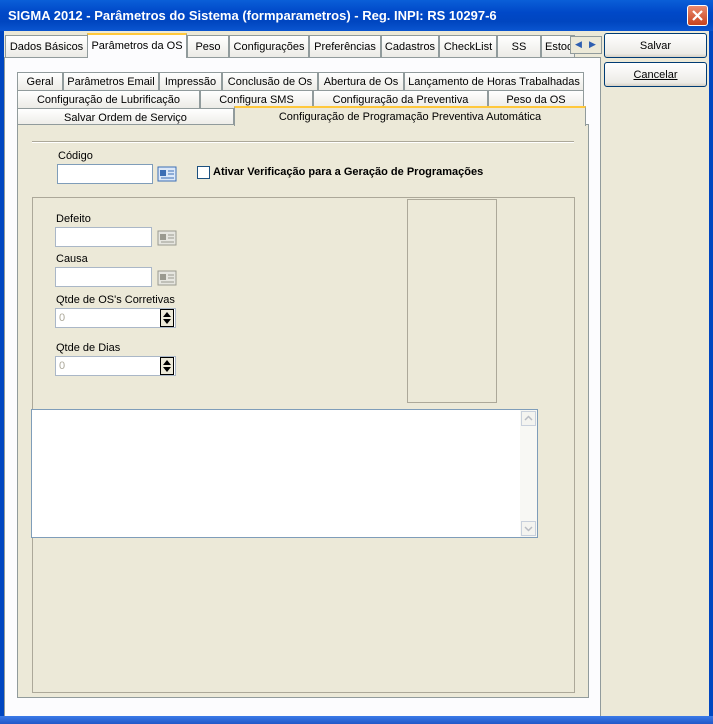  I want to click on tab-configuracoes: Configurações, so click(269, 46).